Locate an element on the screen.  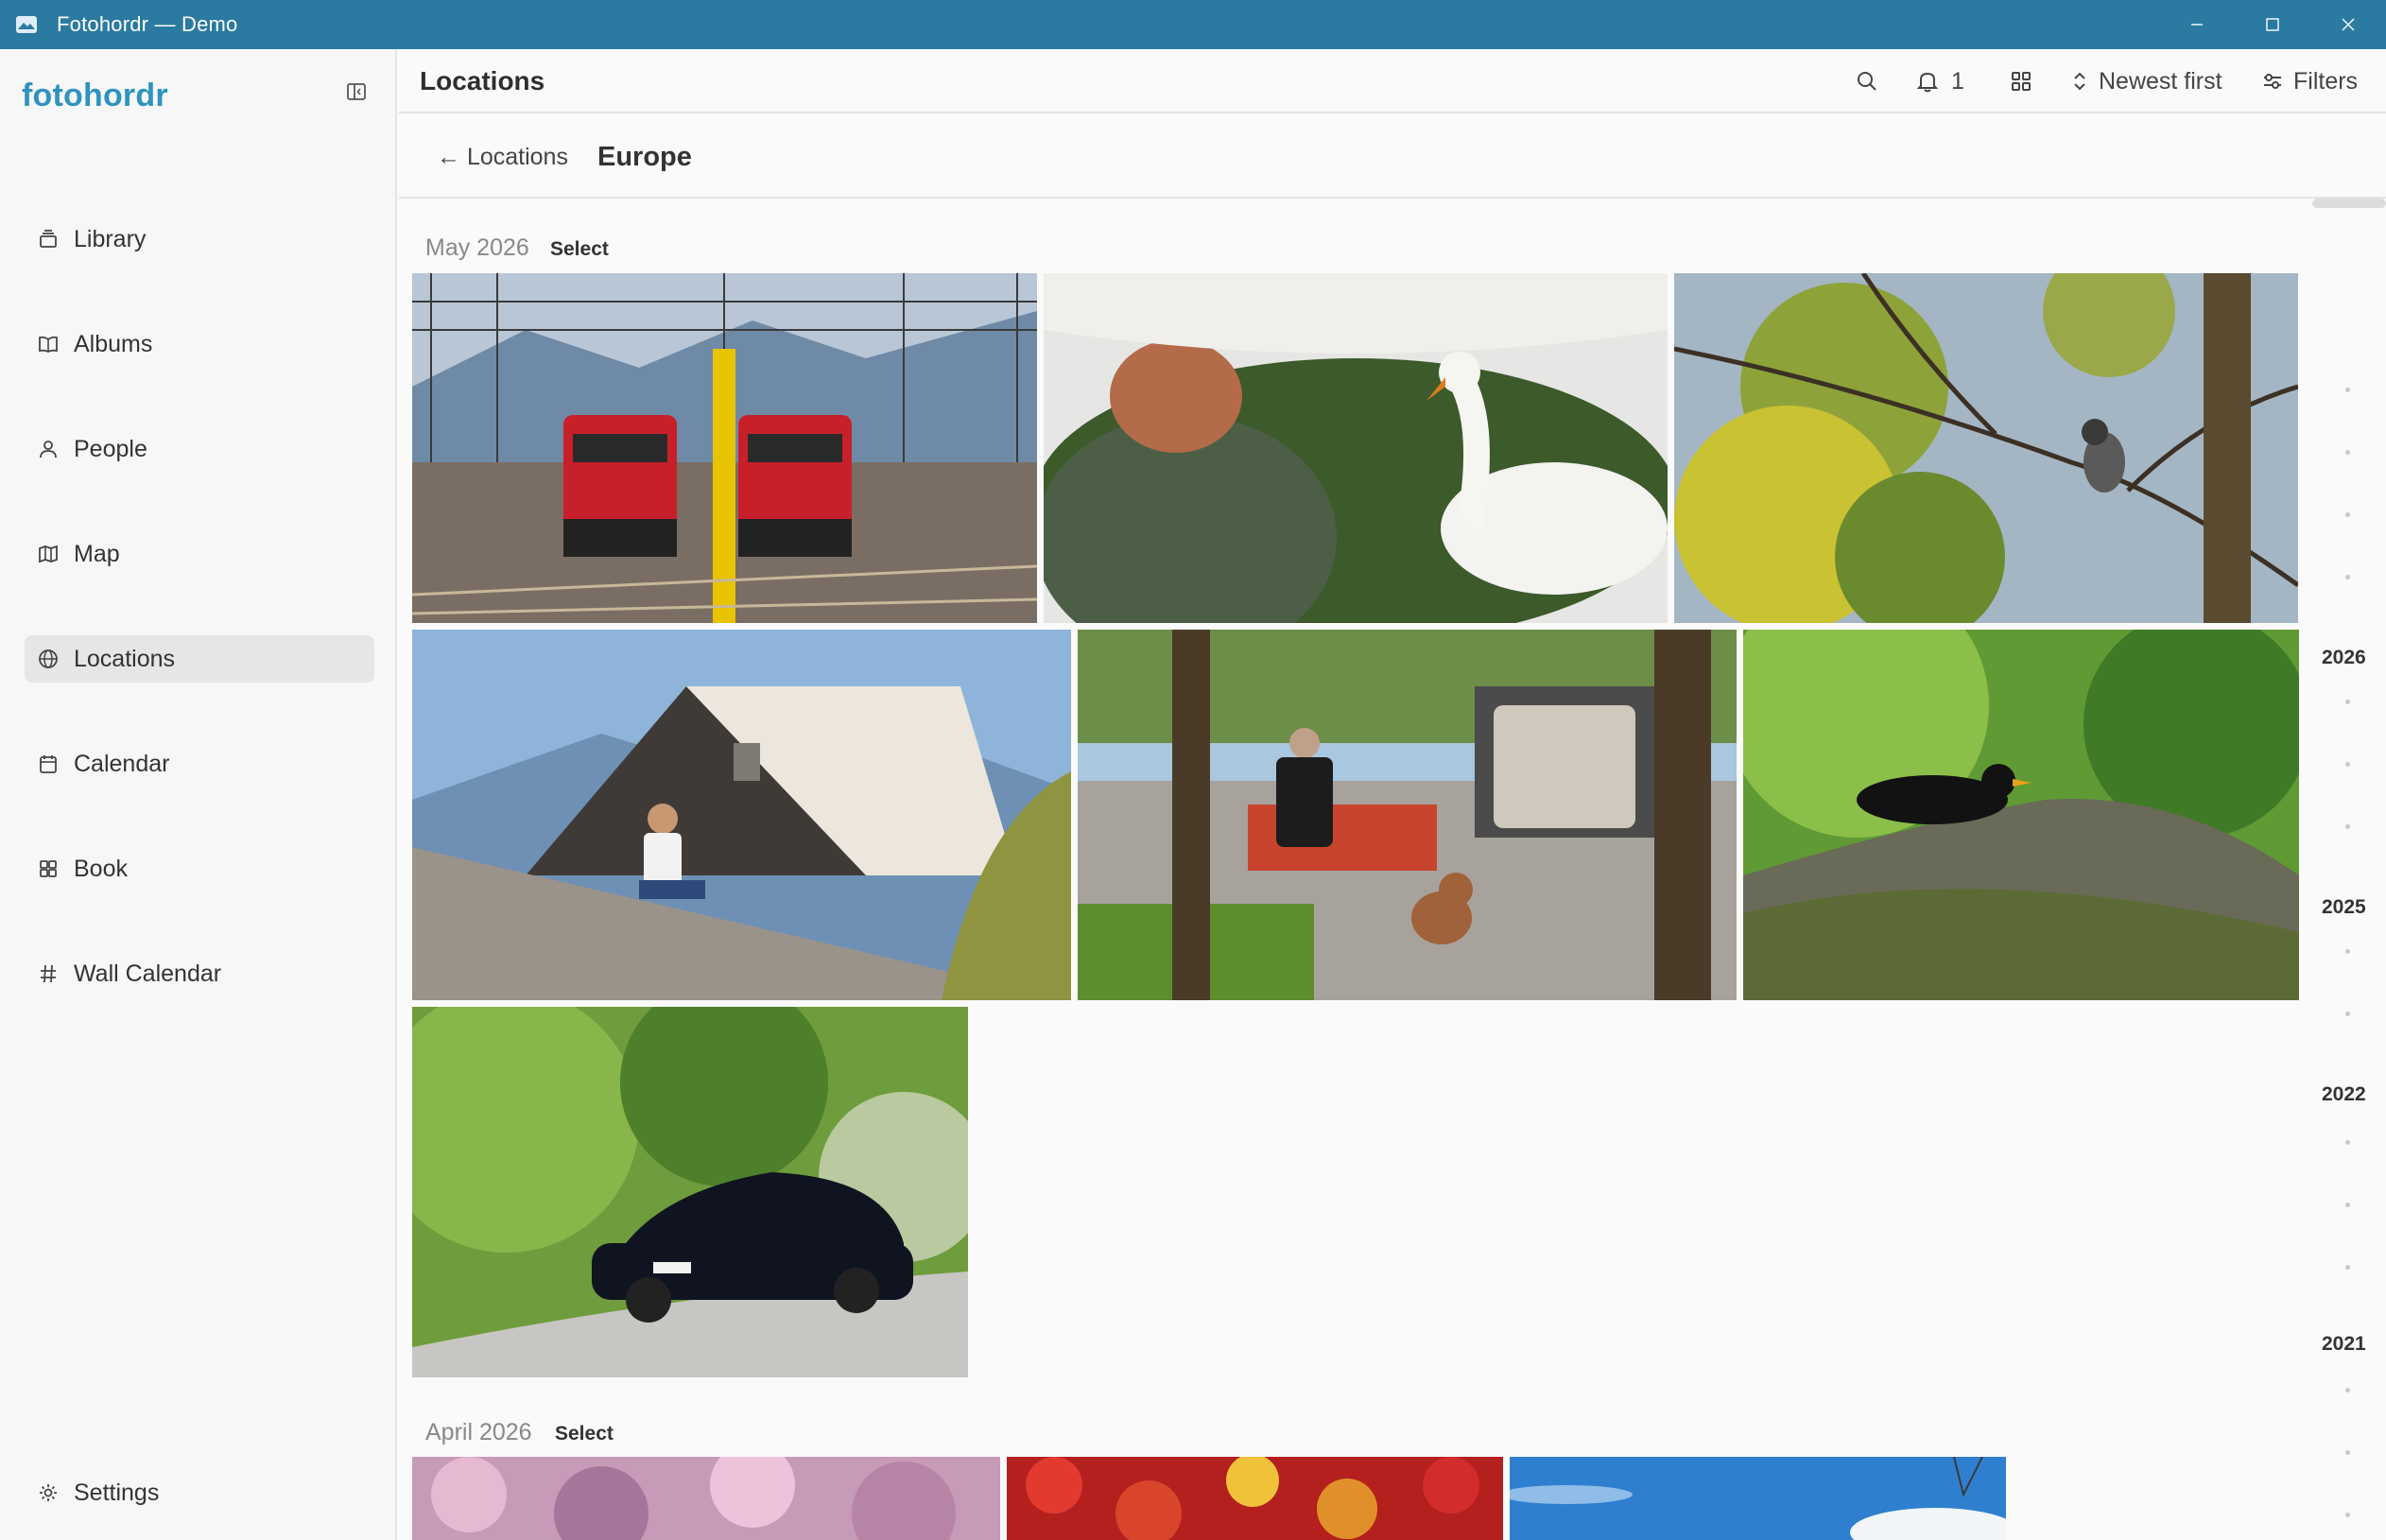
grid-view-icon is located at coordinates (2021, 81).